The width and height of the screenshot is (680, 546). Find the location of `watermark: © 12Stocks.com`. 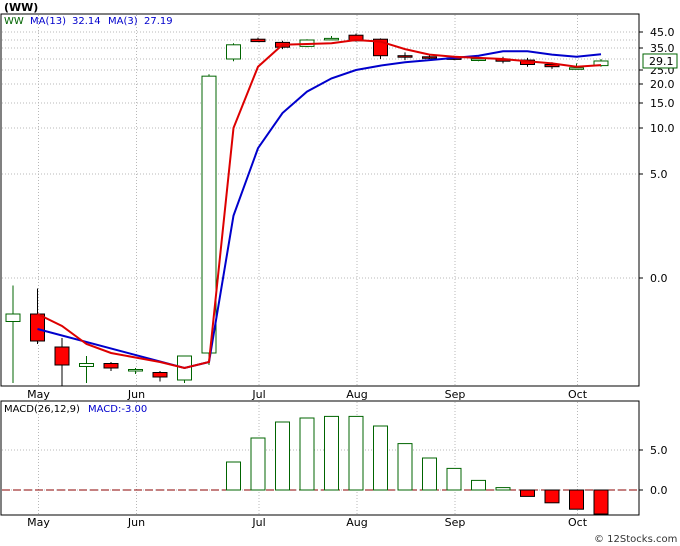

watermark: © 12Stocks.com is located at coordinates (635, 539).